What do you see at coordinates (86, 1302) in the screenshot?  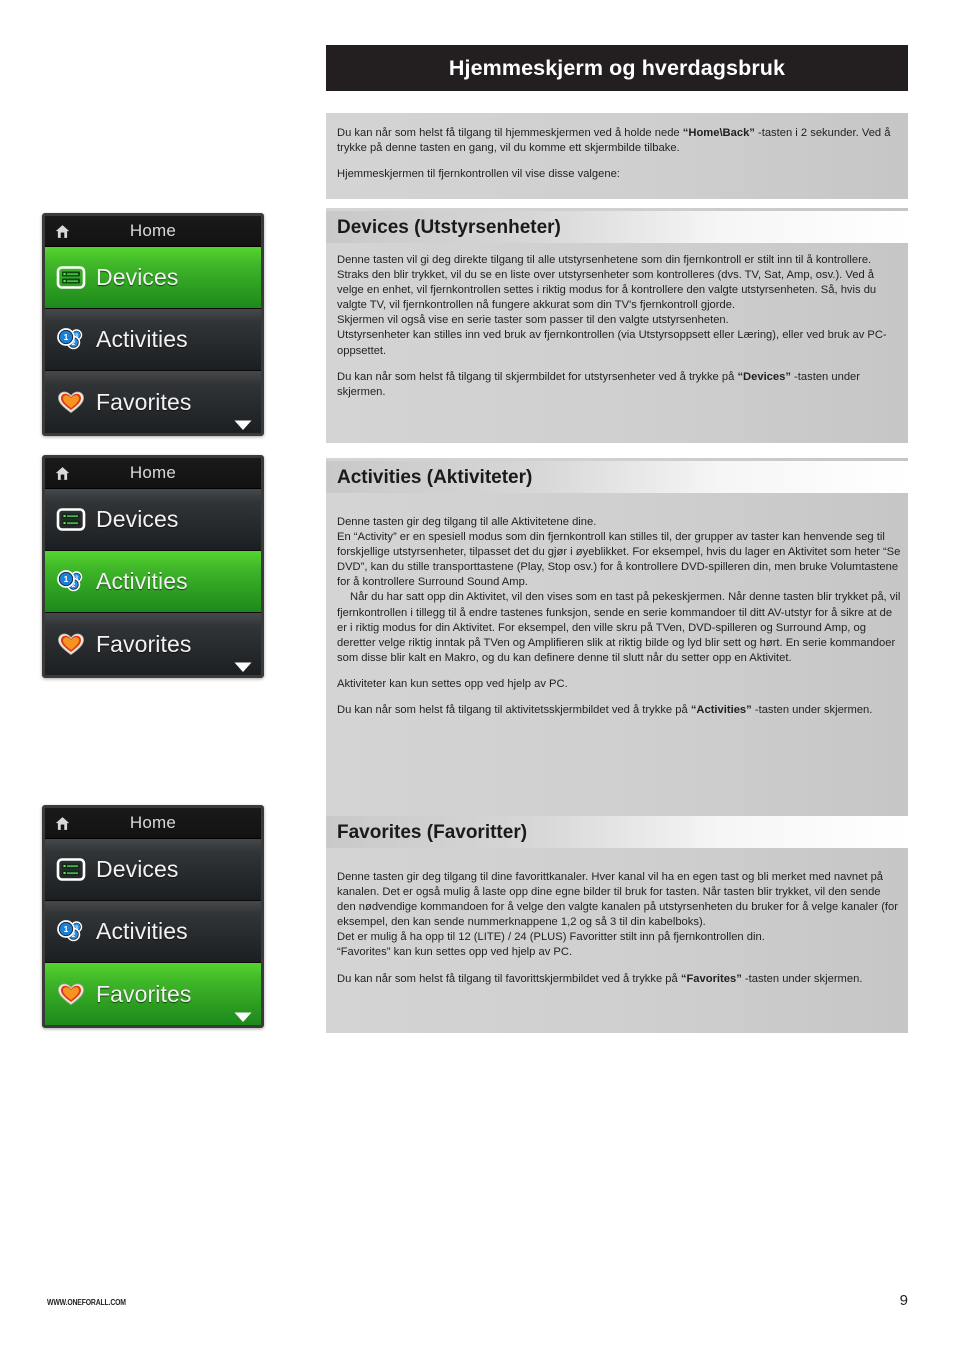 I see `footer-website-url: WWW.ONEFORALL.COM` at bounding box center [86, 1302].